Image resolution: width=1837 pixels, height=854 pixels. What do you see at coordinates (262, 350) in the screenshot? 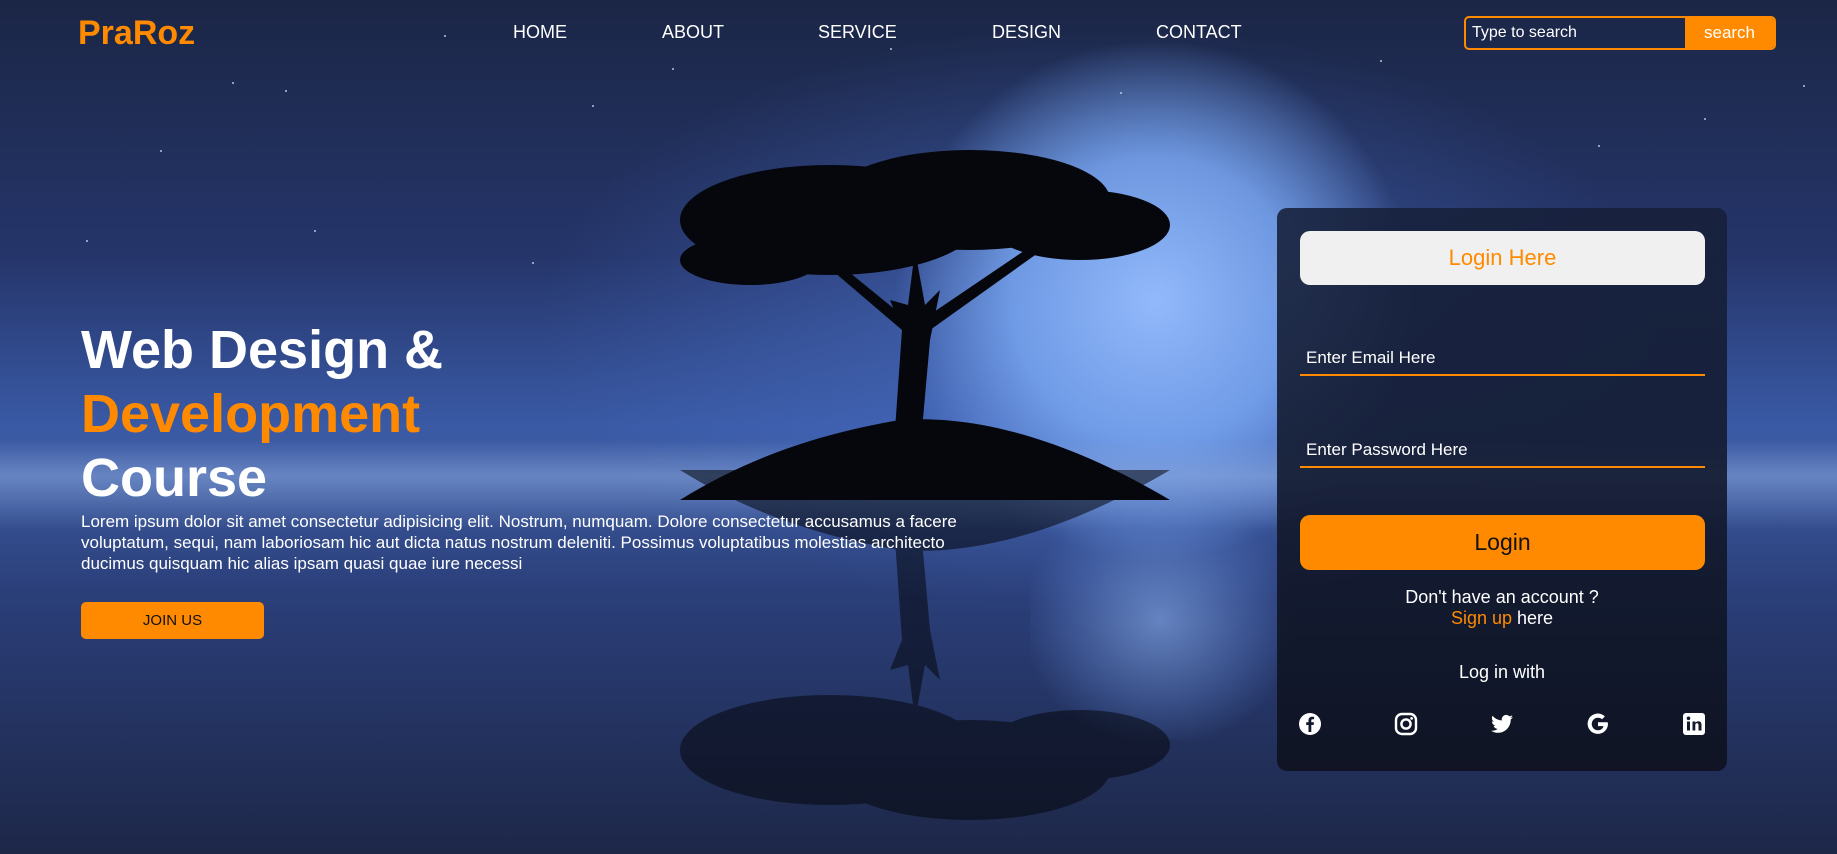
I see `hero-title-line1: Web Design &` at bounding box center [262, 350].